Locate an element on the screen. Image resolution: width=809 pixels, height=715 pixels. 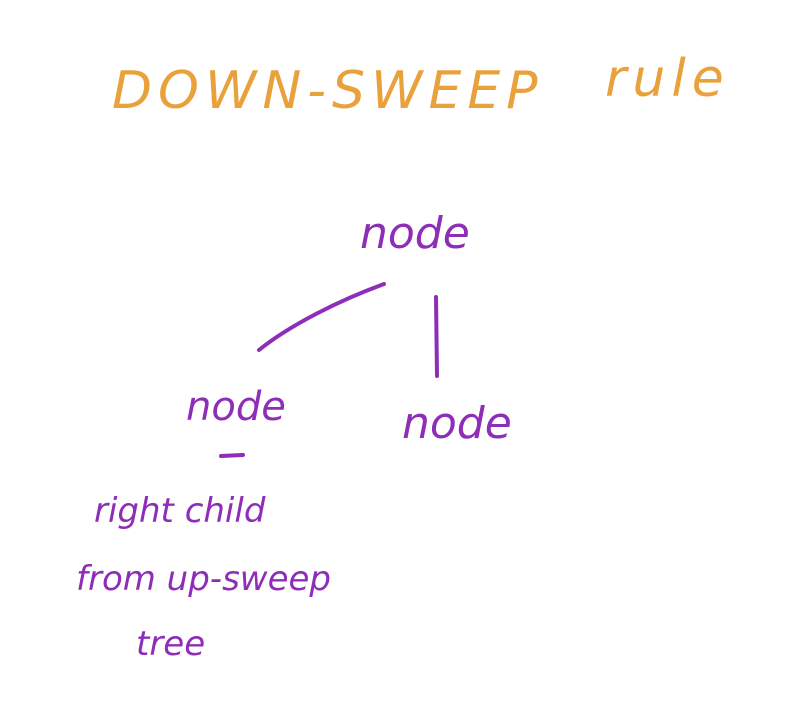
annotation-line-2: from up-sweep is located at coordinates (203, 579).